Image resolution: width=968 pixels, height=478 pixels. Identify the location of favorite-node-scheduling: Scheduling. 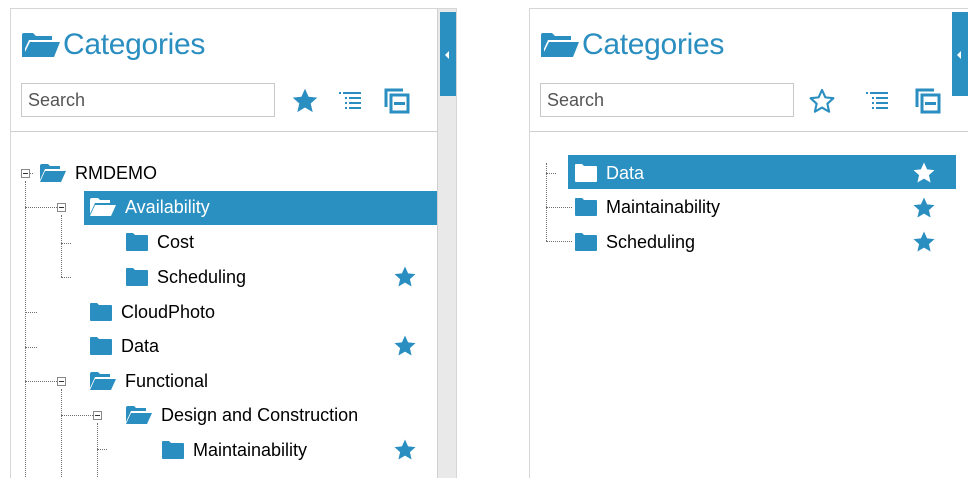
(634, 242).